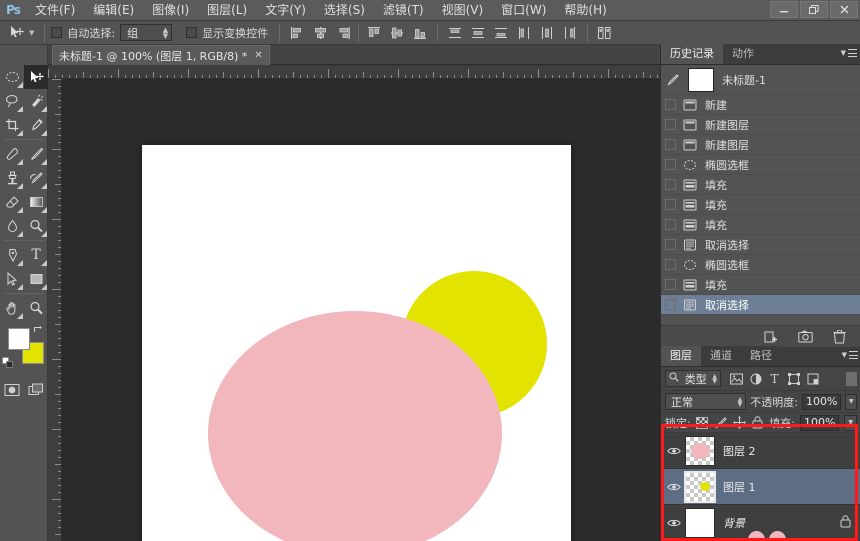  What do you see at coordinates (170, 10) in the screenshot?
I see `menu-image: 图像(I)` at bounding box center [170, 10].